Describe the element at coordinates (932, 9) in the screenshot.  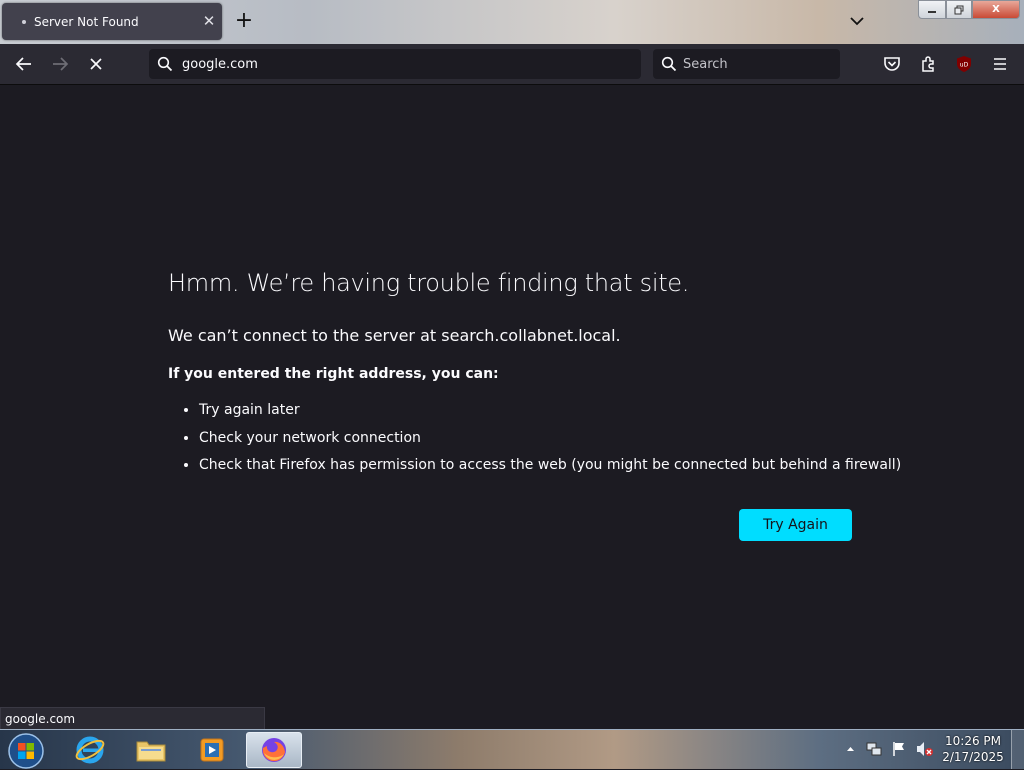
I see `minimize-icon` at that location.